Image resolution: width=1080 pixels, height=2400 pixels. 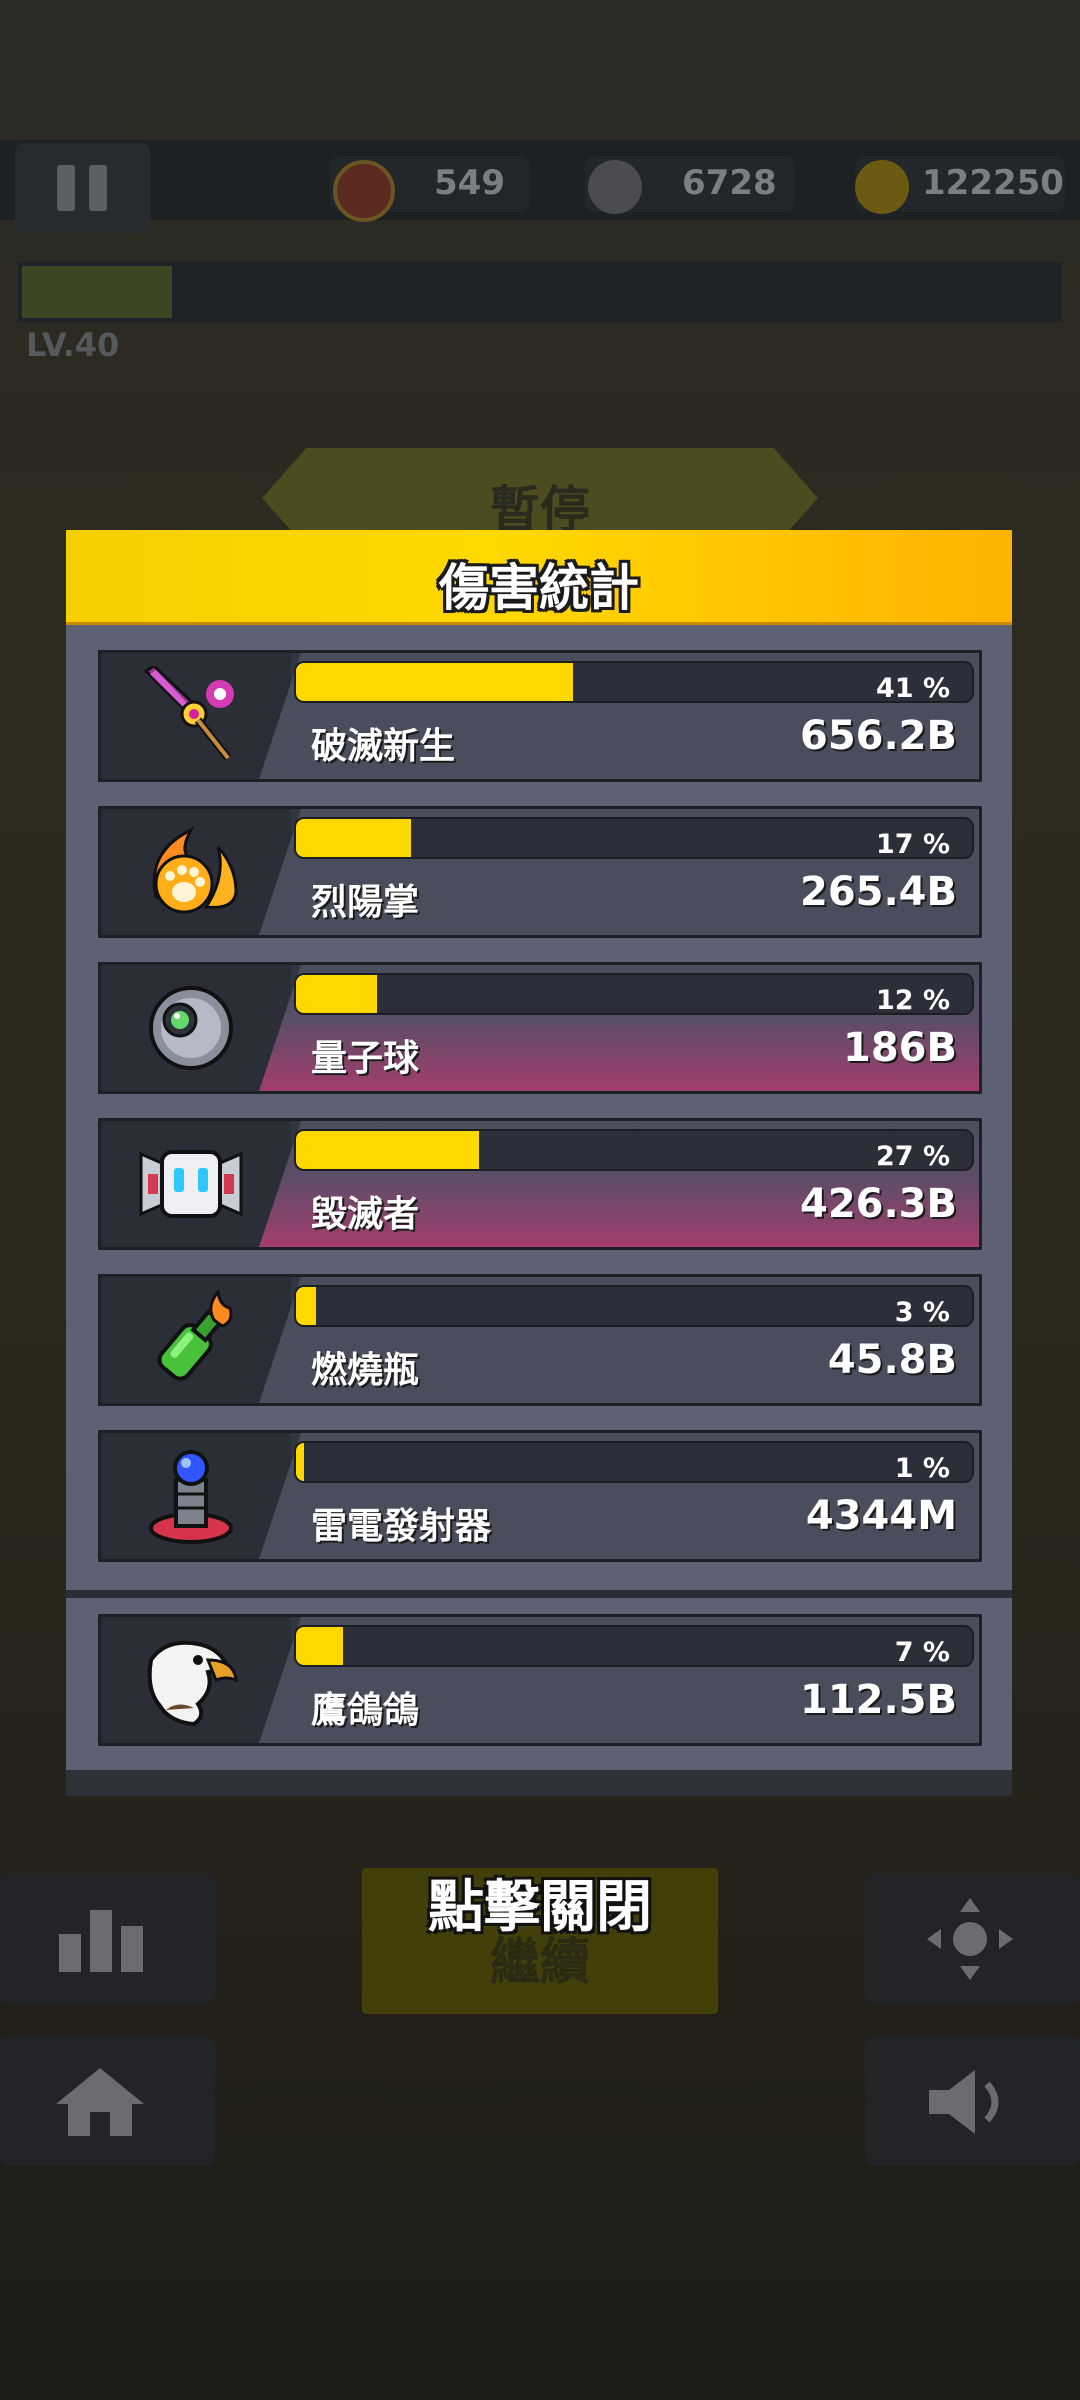 I want to click on quantum-orb-icon, so click(x=191, y=1028).